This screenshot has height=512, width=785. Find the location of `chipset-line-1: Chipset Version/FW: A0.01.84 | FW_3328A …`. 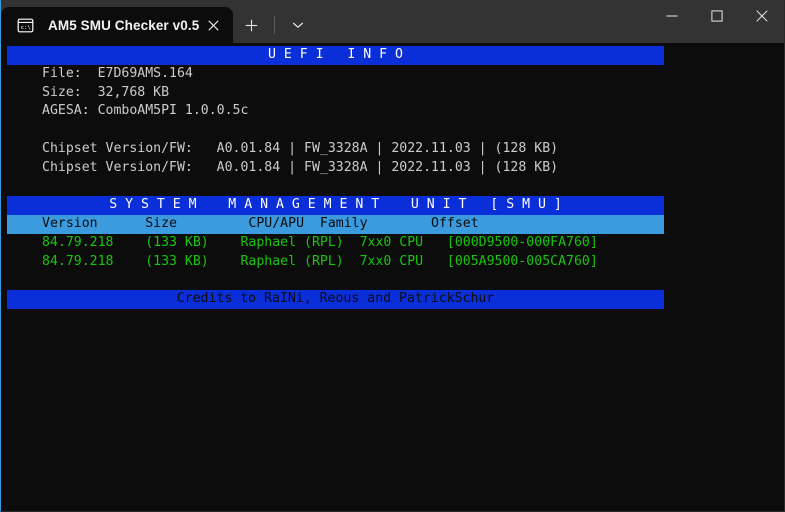

chipset-line-1: Chipset Version/FW: A0.01.84 | FW_3328A … is located at coordinates (300, 148).